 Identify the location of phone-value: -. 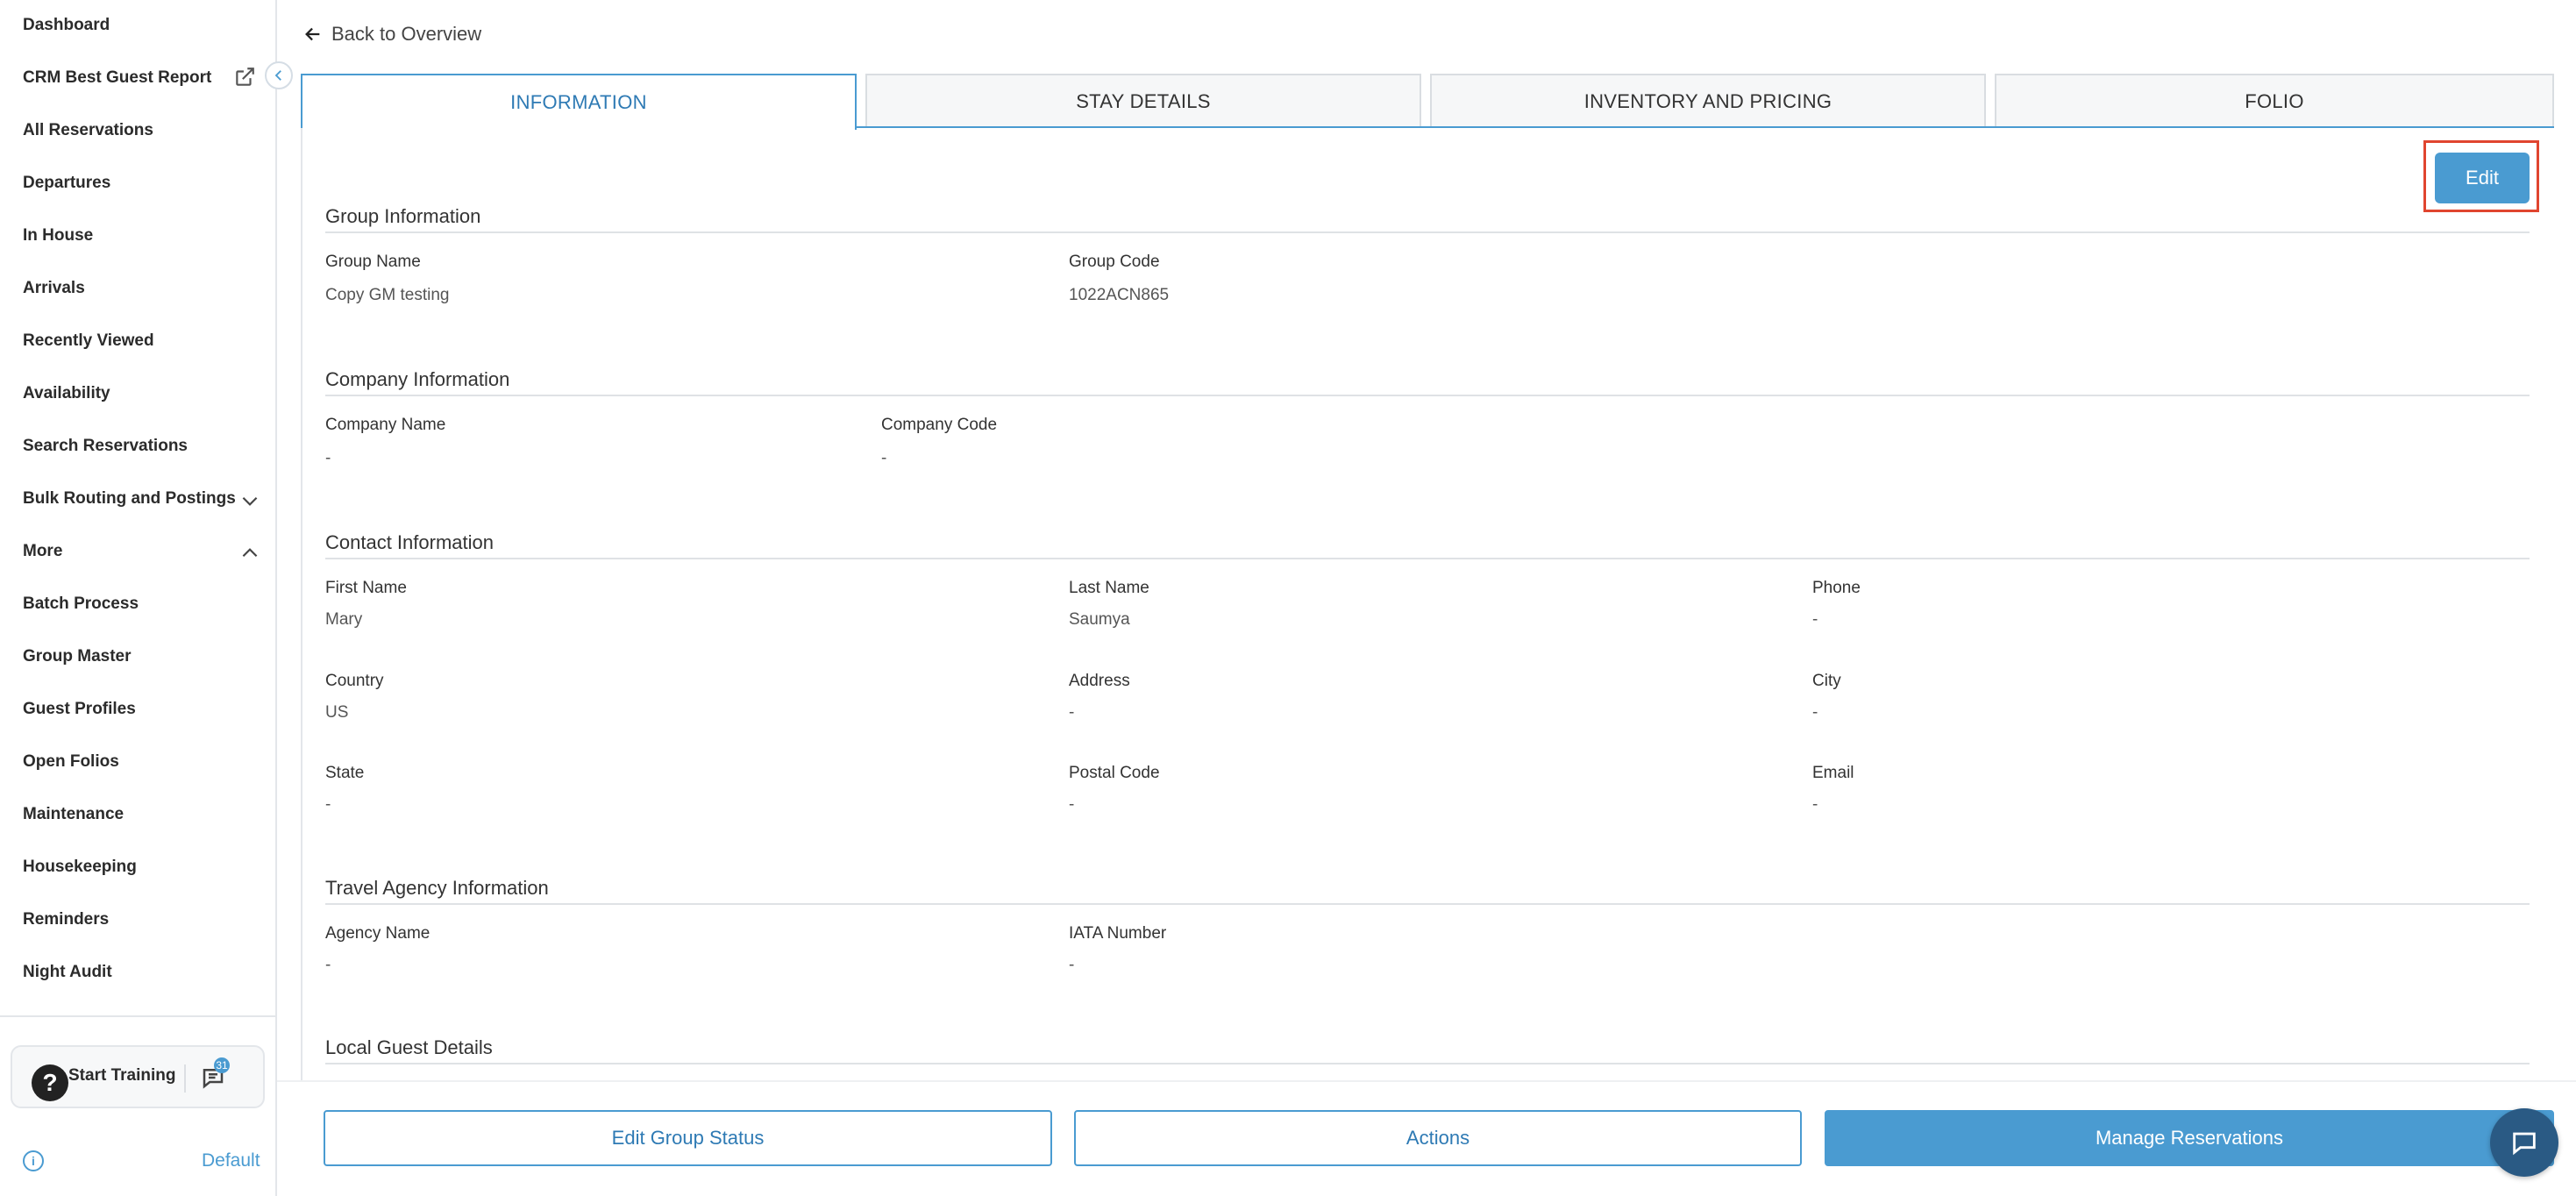
(1815, 619).